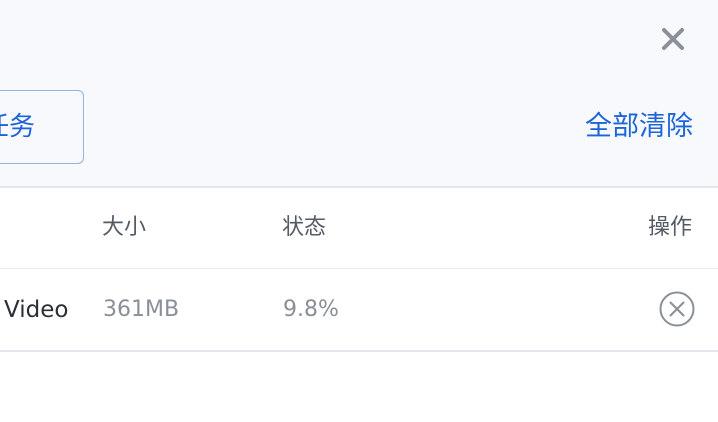 This screenshot has height=422, width=718. Describe the element at coordinates (639, 127) in the screenshot. I see `clear-all-link: 全部清除` at that location.